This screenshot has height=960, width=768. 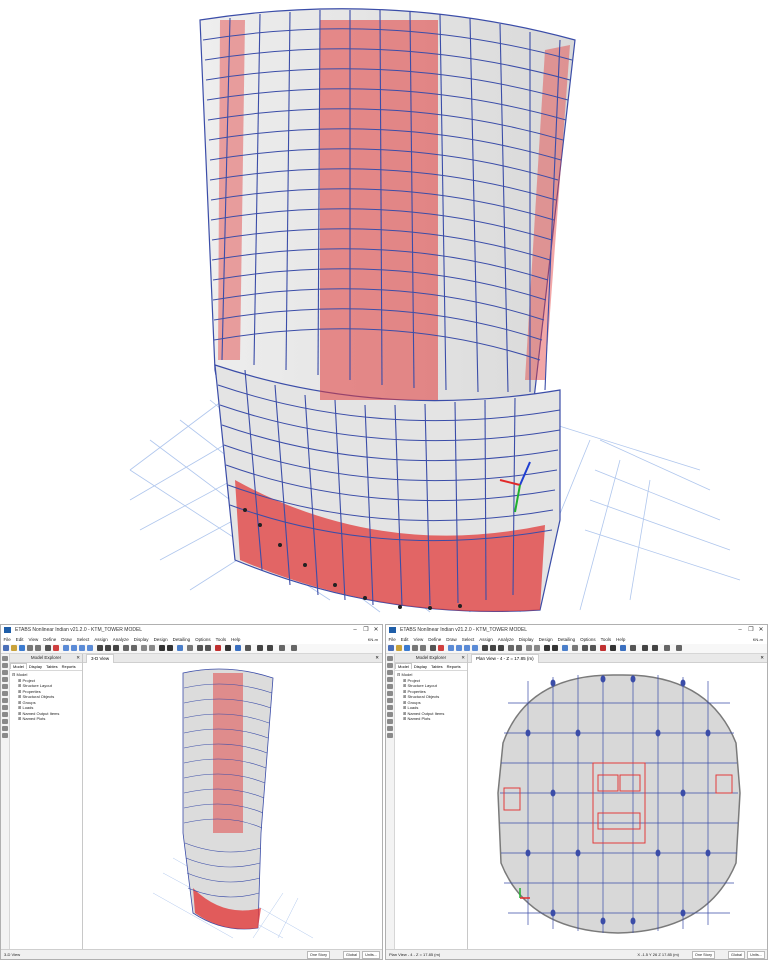 I want to click on coord-system-dropdown: Global, so click(x=351, y=955).